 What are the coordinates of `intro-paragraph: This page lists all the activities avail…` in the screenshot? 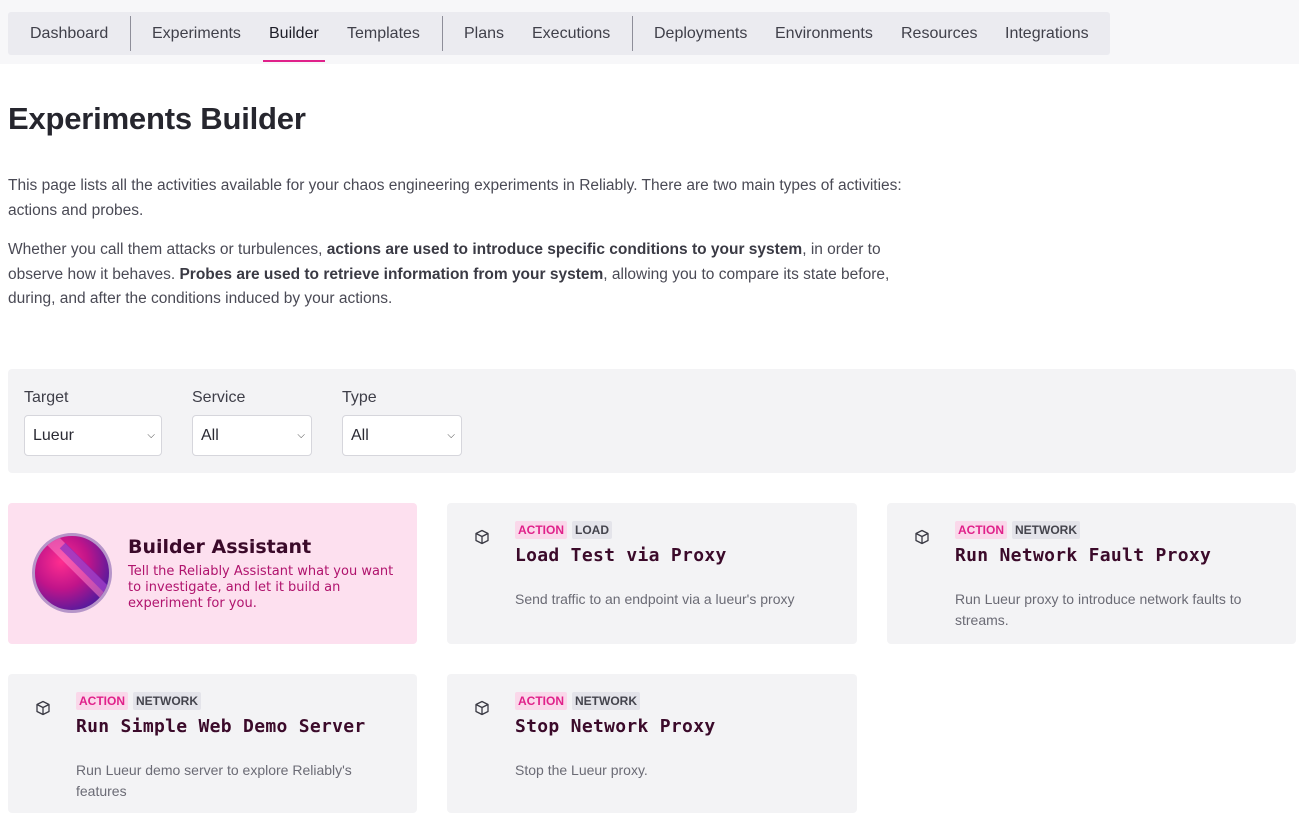 It's located at (455, 198).